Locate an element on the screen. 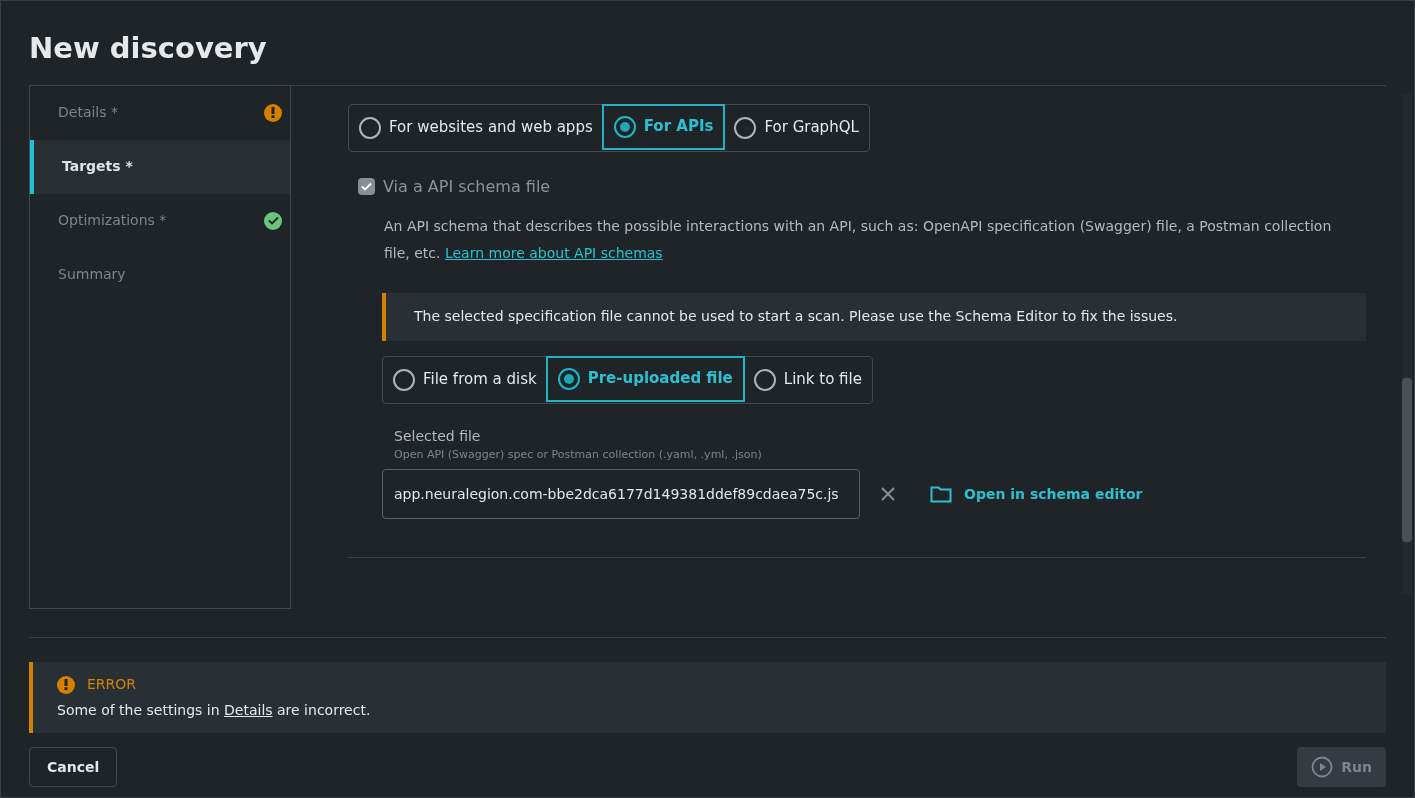 The image size is (1415, 798). selected-file-field: app.neuralegion.com-bbe2dca6177d149381ddef89cdaea75c.js is located at coordinates (621, 494).